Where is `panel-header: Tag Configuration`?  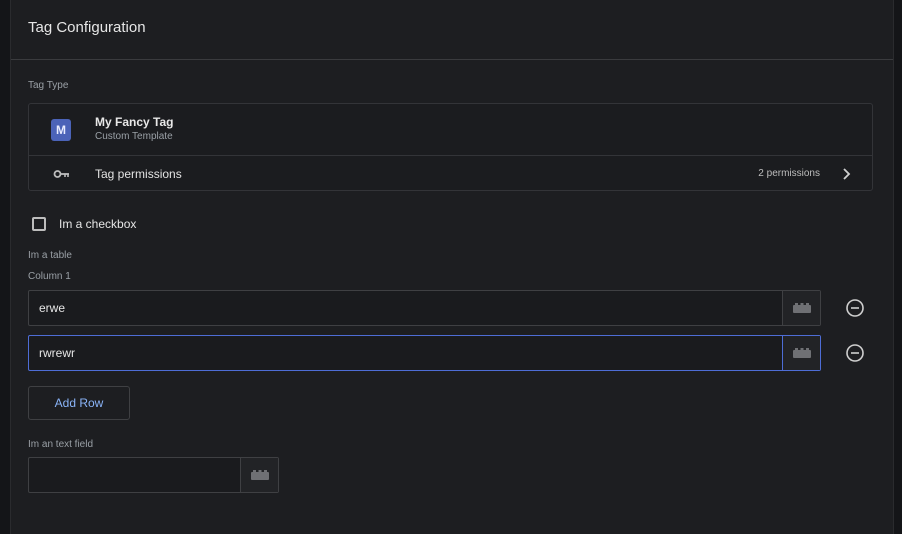
panel-header: Tag Configuration is located at coordinates (452, 30).